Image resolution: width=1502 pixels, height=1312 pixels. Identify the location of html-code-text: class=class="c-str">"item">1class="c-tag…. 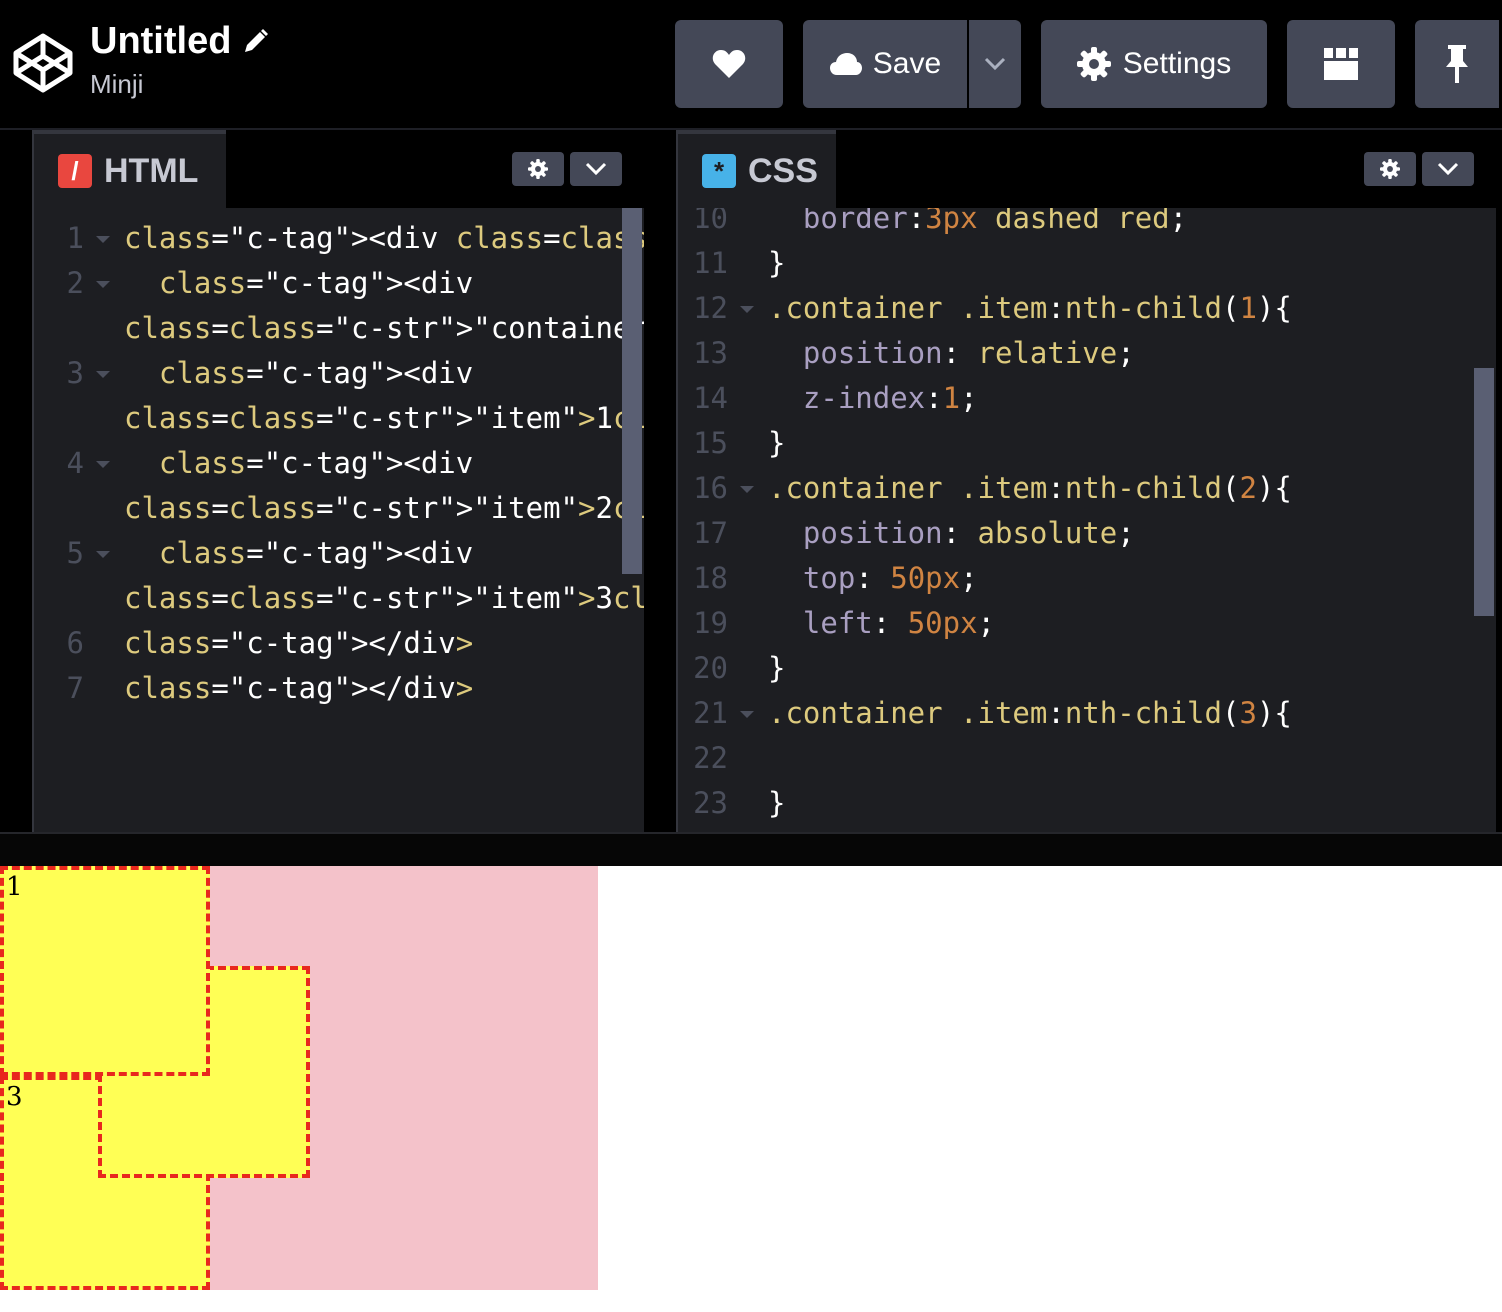
(384, 418).